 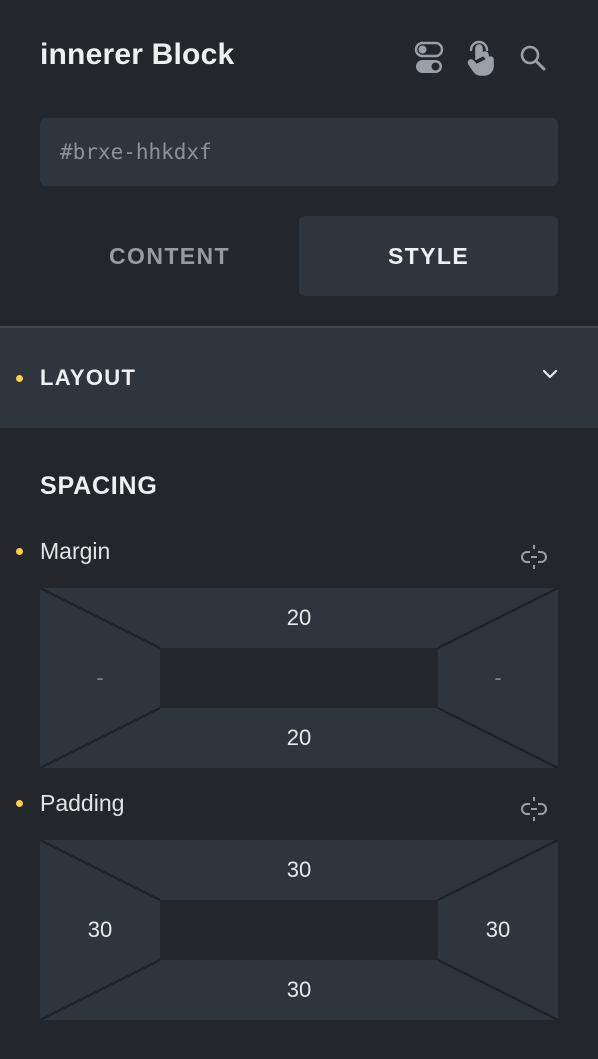 What do you see at coordinates (299, 377) in the screenshot?
I see `layout-accordion-header: LAYOUT` at bounding box center [299, 377].